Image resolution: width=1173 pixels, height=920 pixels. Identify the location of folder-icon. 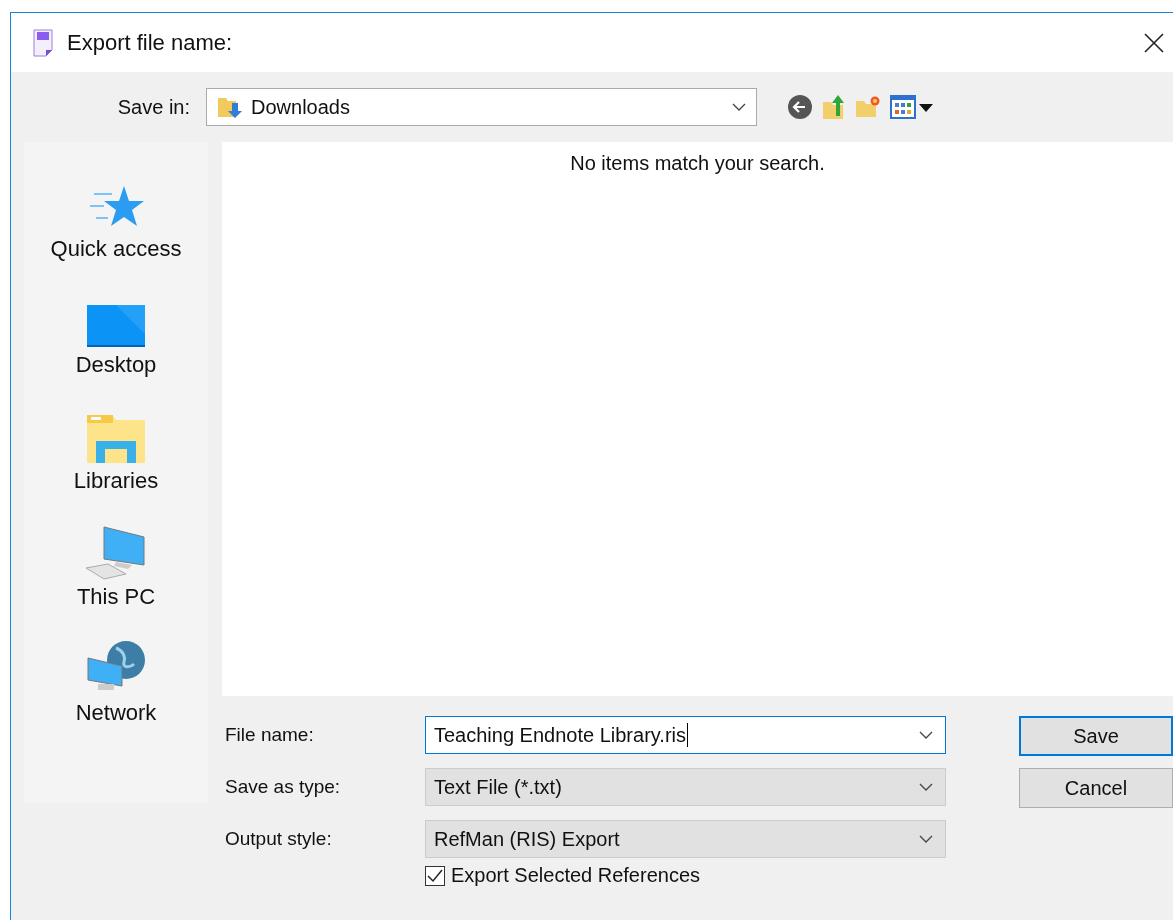
(116, 439).